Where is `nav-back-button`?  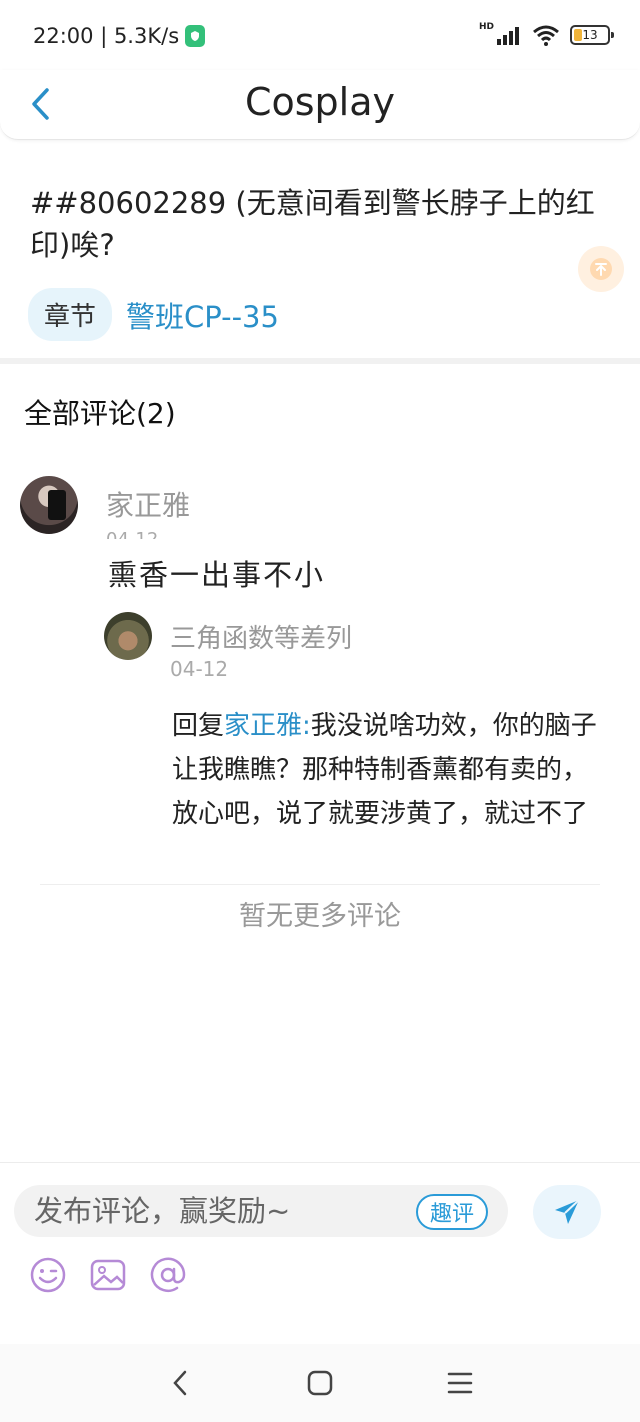 nav-back-button is located at coordinates (180, 1383).